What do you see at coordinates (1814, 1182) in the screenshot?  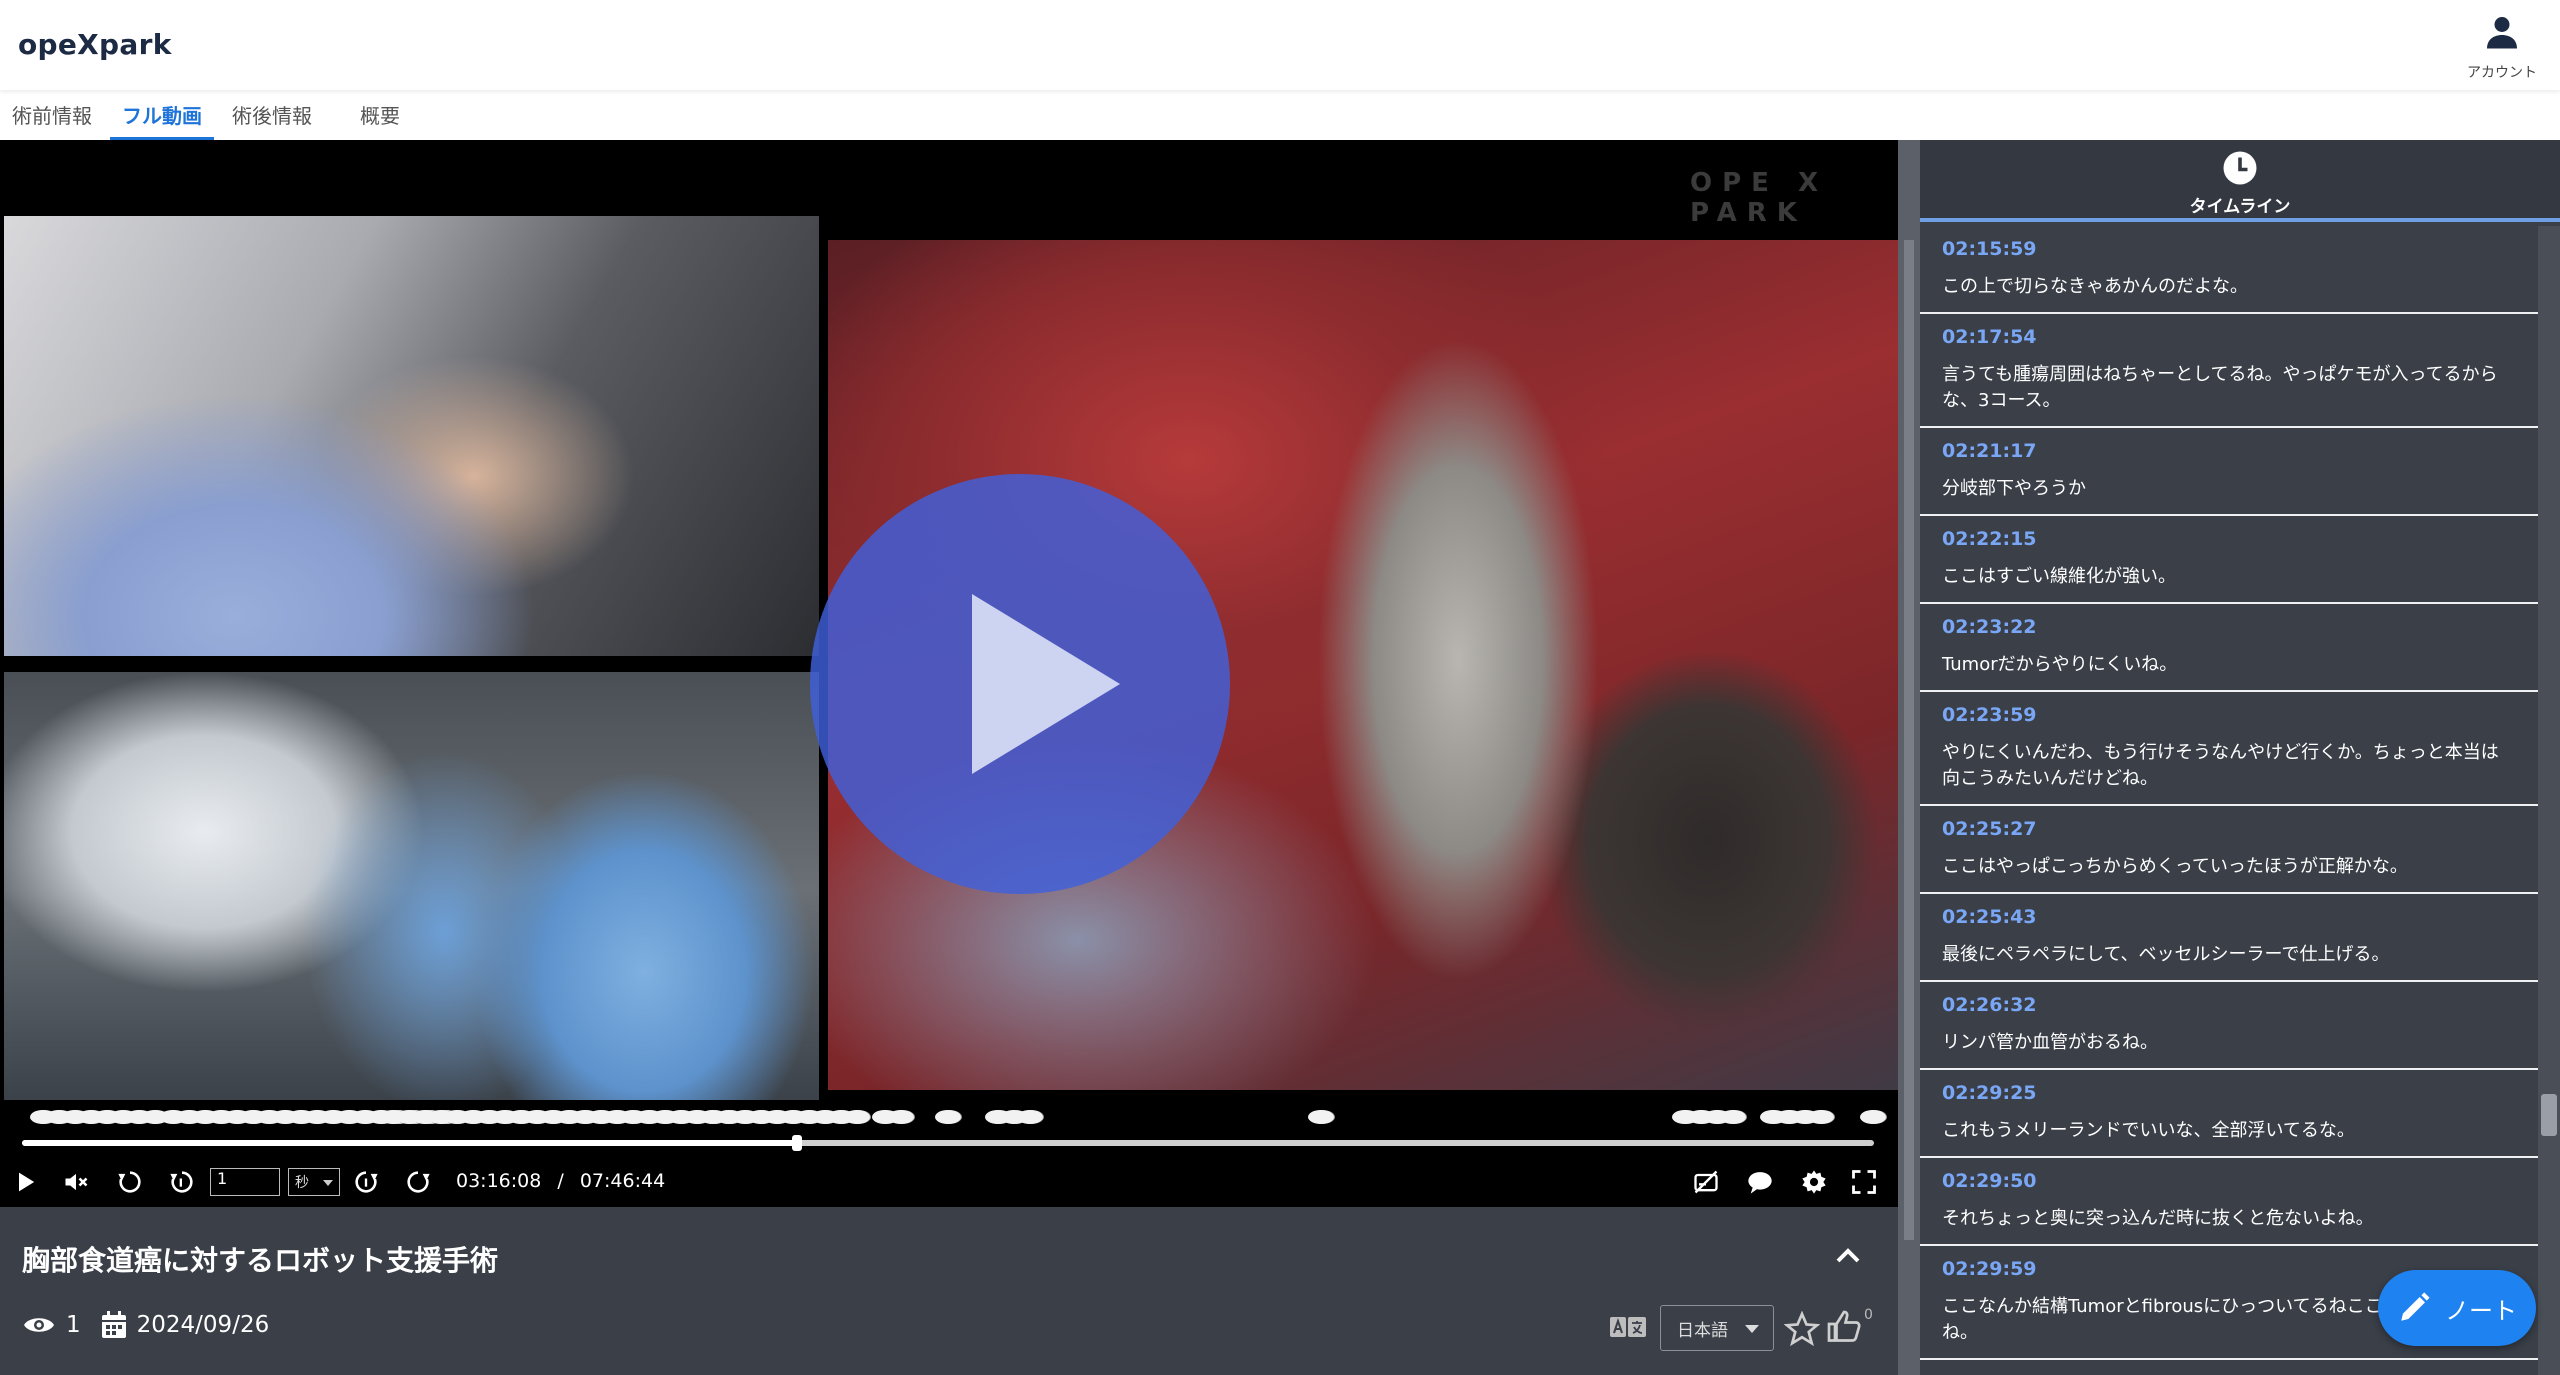 I see `settings-button` at bounding box center [1814, 1182].